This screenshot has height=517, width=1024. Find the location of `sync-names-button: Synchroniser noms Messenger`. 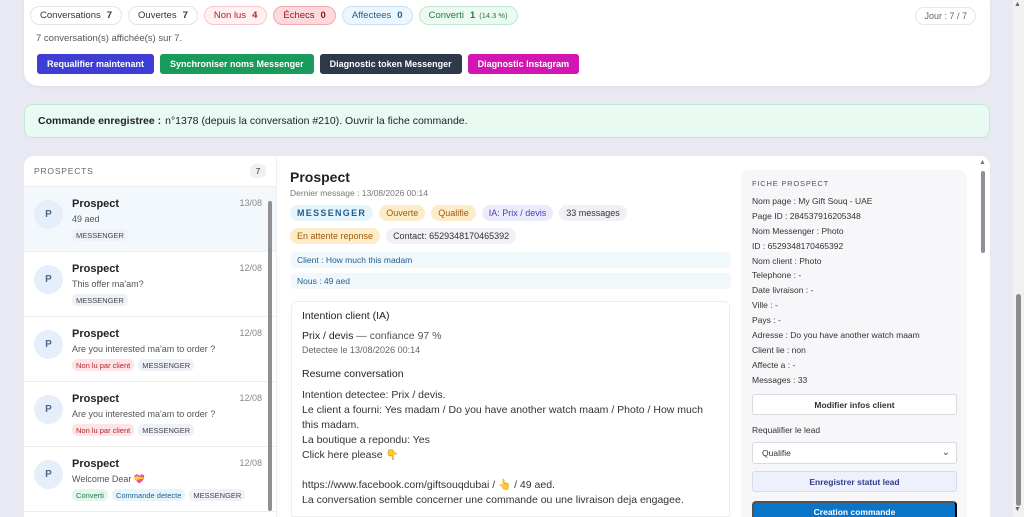

sync-names-button: Synchroniser noms Messenger is located at coordinates (237, 64).